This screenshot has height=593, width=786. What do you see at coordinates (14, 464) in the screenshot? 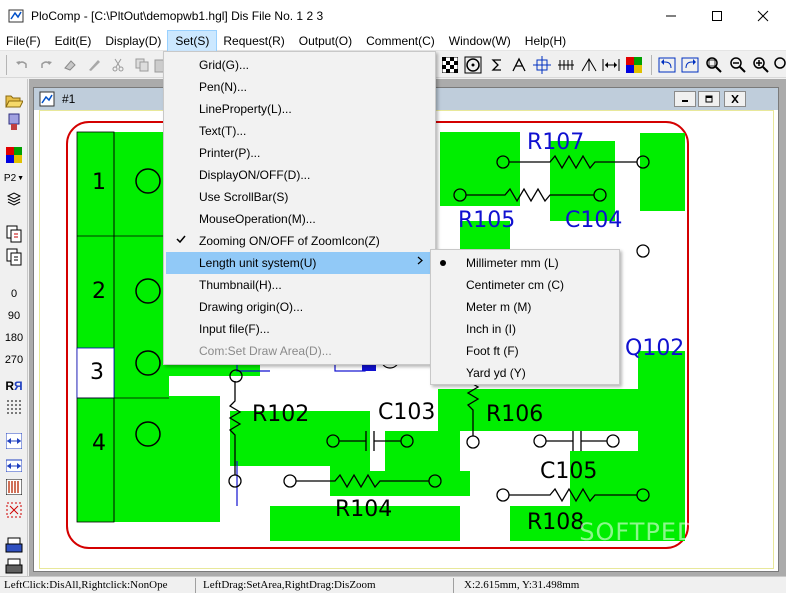
I see `height-measure-button` at bounding box center [14, 464].